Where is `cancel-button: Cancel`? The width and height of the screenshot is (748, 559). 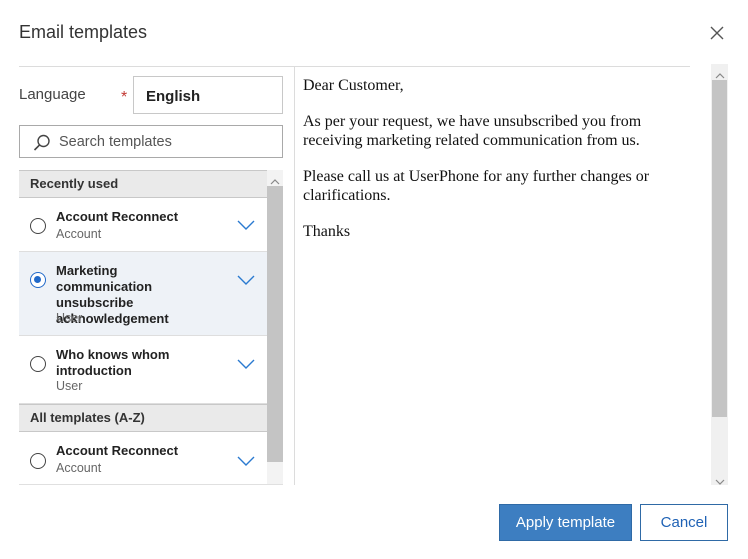
cancel-button: Cancel is located at coordinates (684, 522).